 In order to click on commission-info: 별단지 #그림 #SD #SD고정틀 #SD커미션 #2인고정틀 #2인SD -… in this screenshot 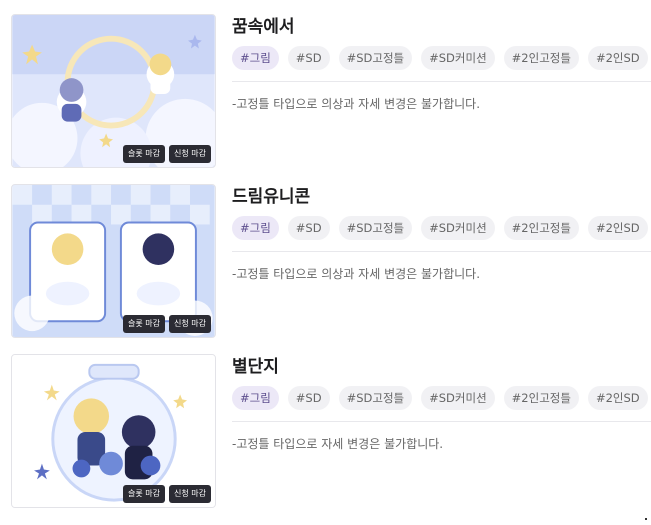, I will do `click(441, 403)`.